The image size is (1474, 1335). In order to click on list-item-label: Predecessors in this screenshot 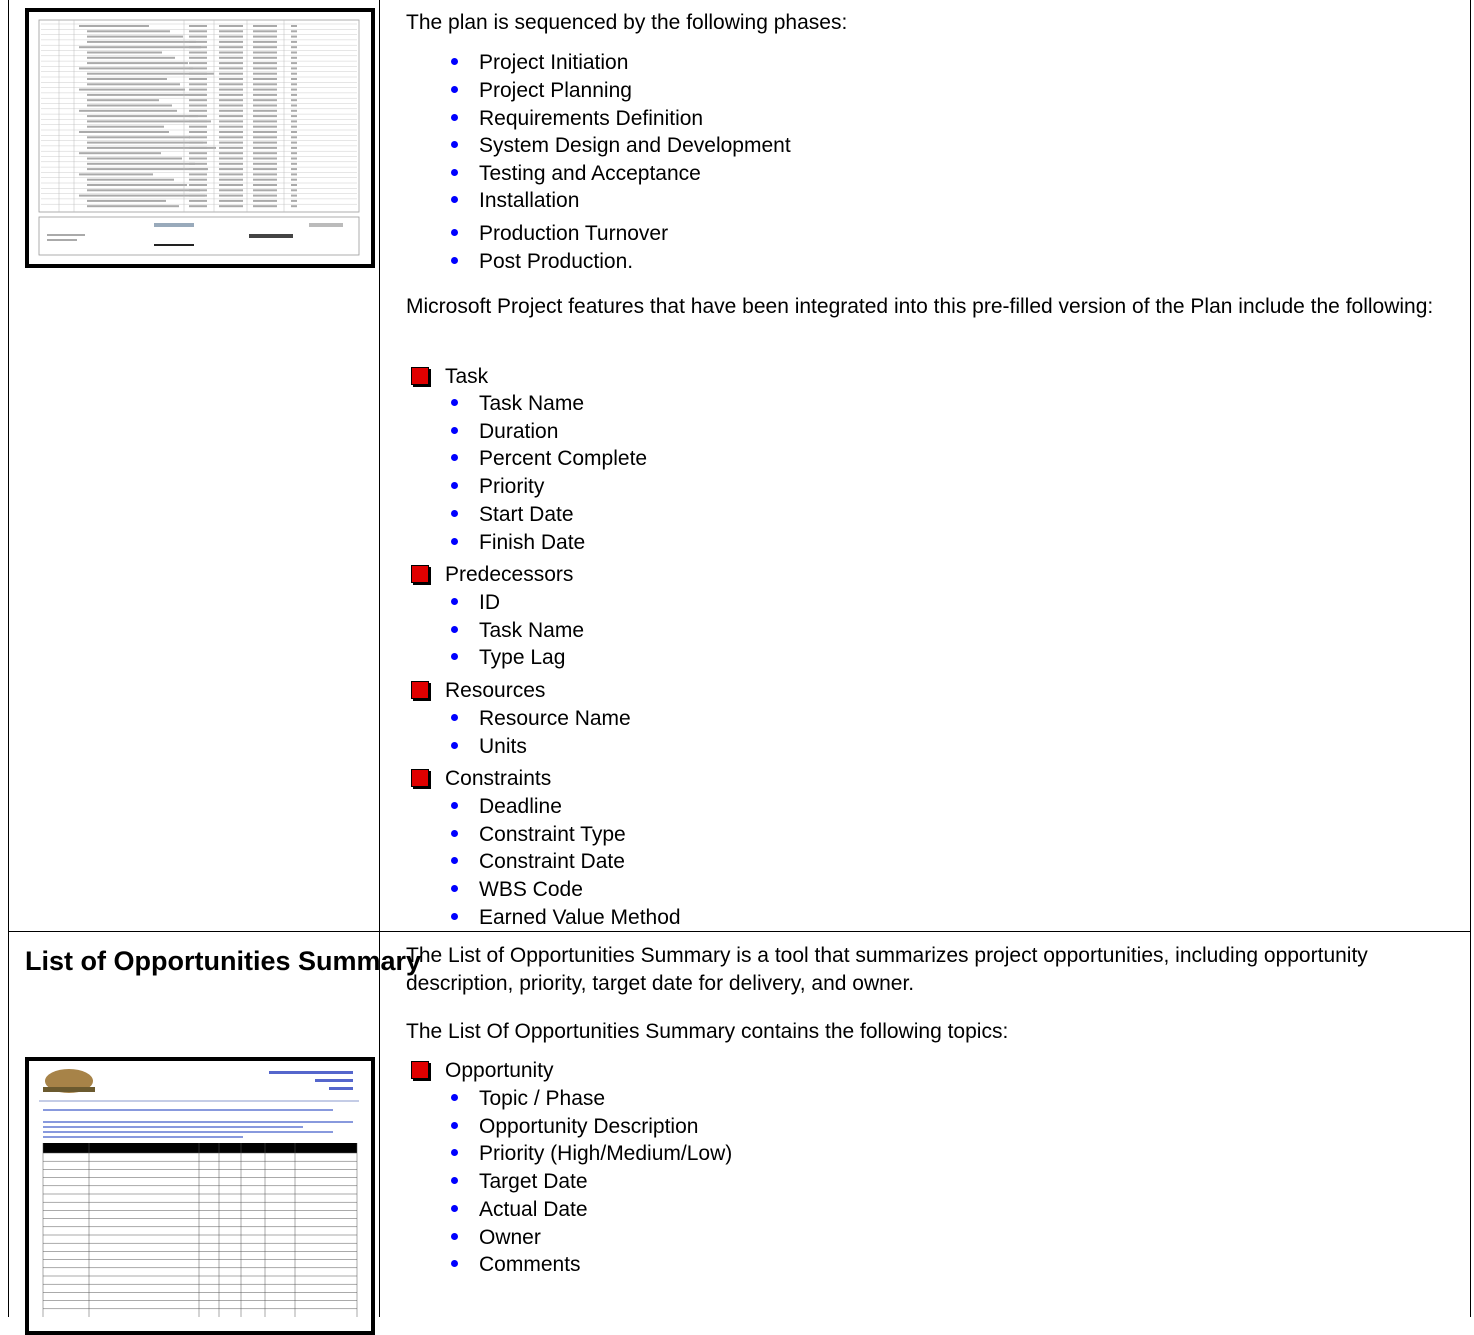, I will do `click(509, 574)`.